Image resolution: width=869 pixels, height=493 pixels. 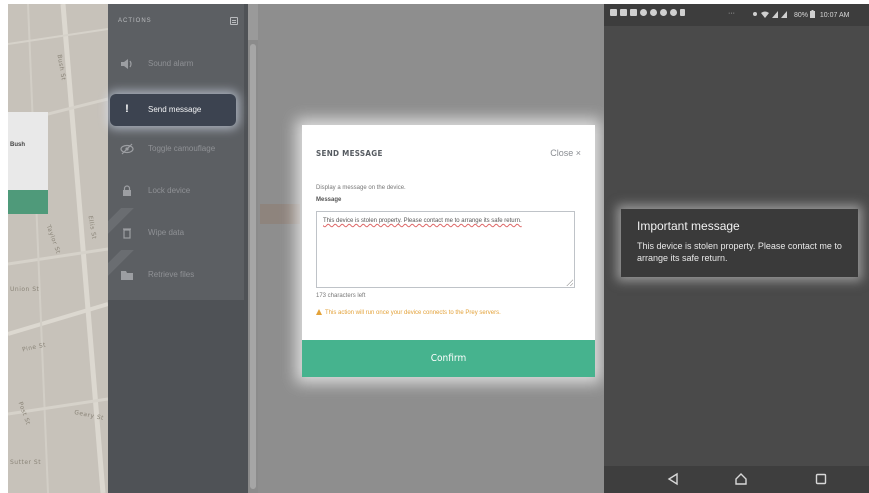 What do you see at coordinates (28, 202) in the screenshot?
I see `device-status-strip` at bounding box center [28, 202].